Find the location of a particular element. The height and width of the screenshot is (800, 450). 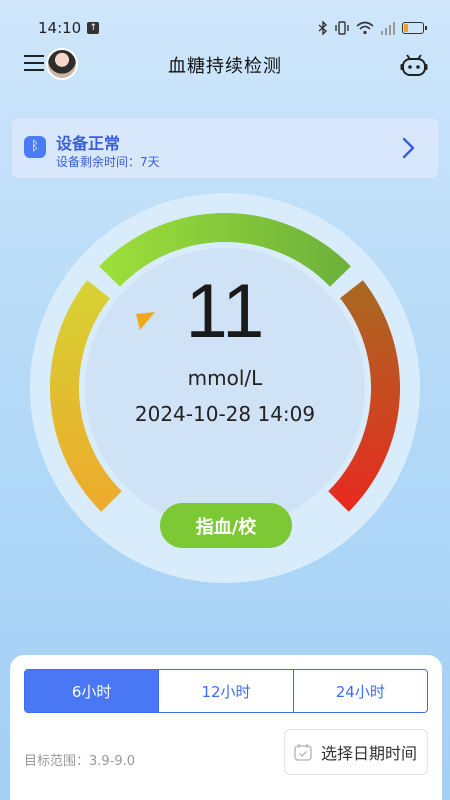

glucose-unit: mmol/L is located at coordinates (225, 378).